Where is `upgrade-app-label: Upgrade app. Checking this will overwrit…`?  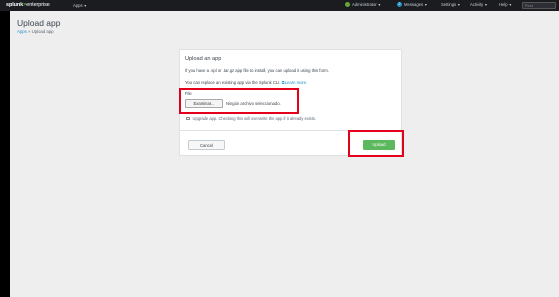 upgrade-app-label: Upgrade app. Checking this will overwrit… is located at coordinates (254, 118).